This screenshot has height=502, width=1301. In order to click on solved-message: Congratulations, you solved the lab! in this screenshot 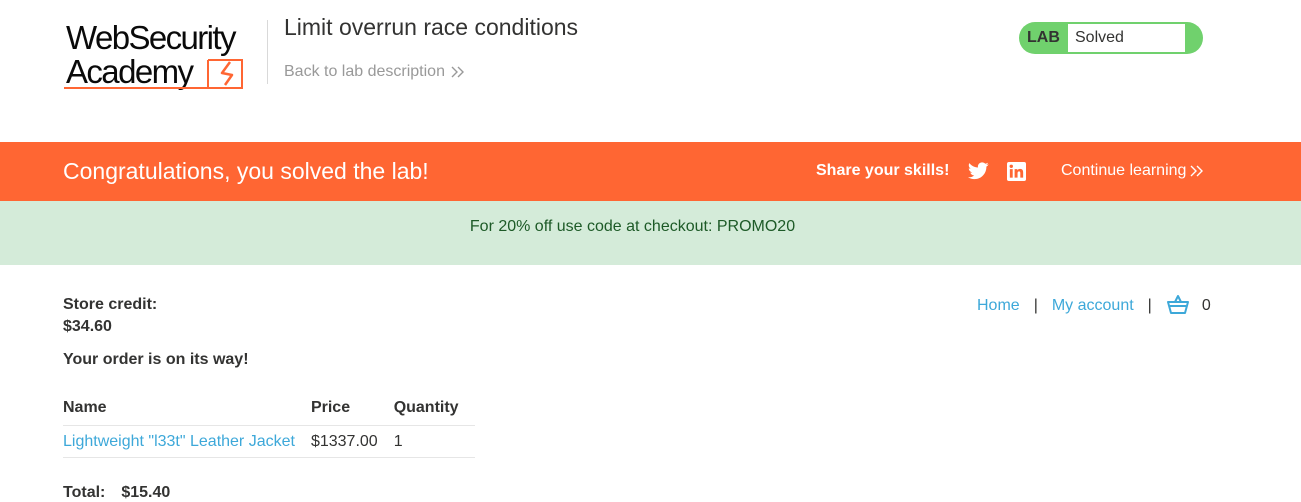, I will do `click(246, 171)`.